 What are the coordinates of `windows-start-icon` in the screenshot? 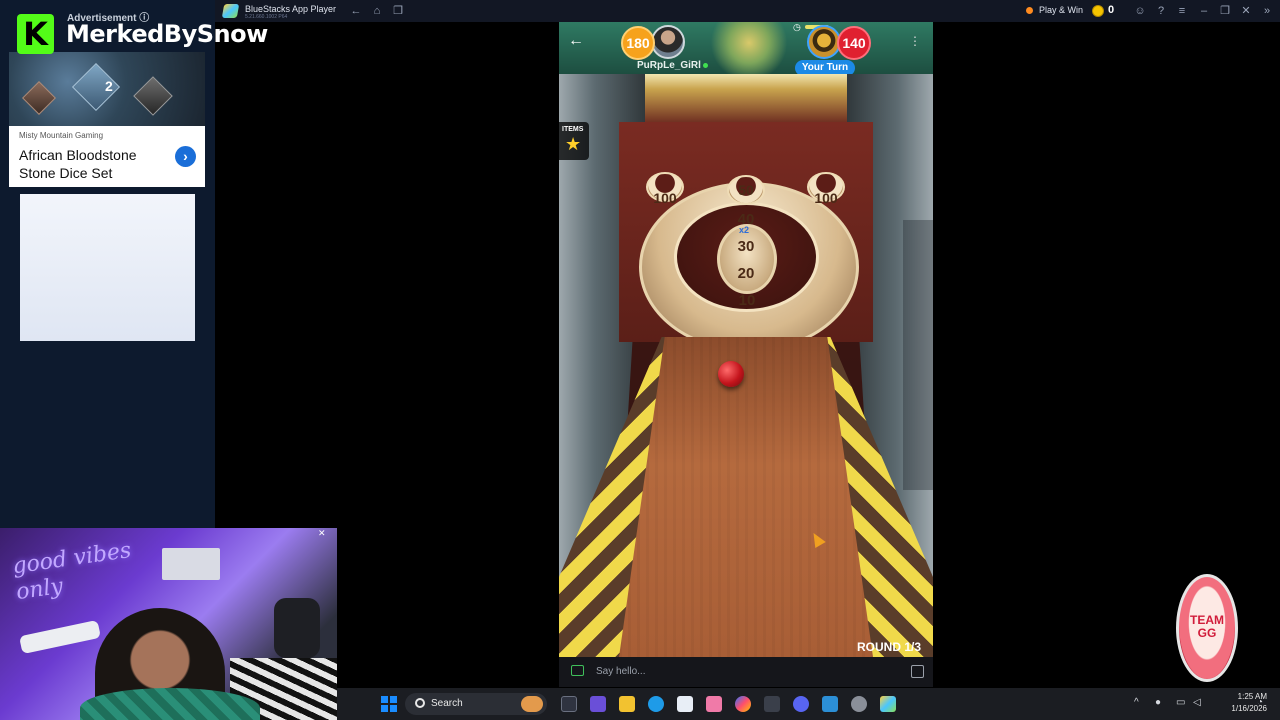 It's located at (389, 704).